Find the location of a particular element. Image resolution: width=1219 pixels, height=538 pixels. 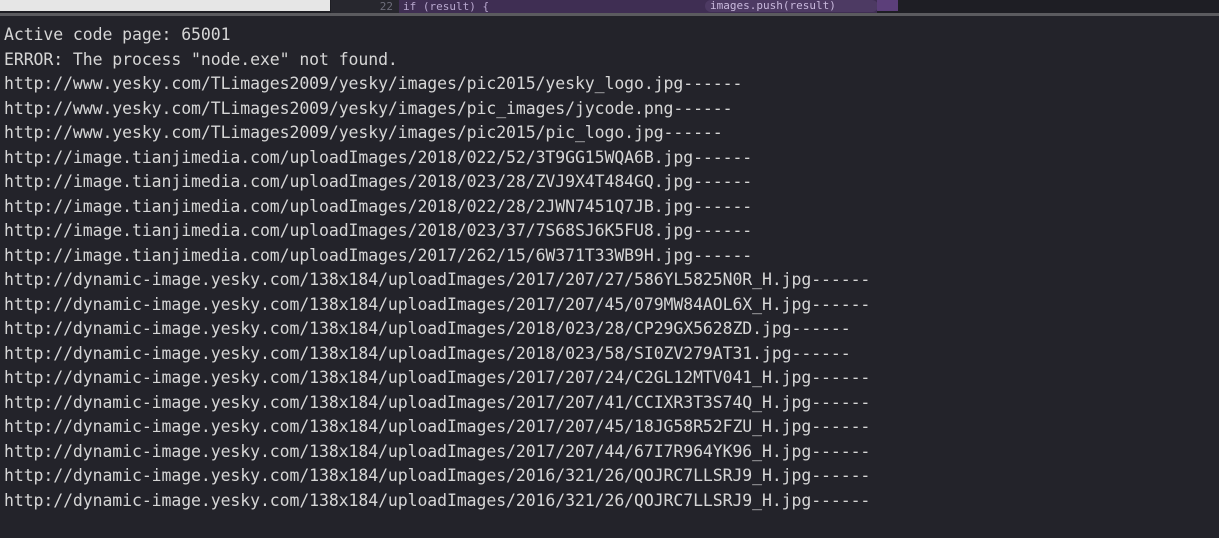

editor-sliver-line-number: 22 is located at coordinates (365, 6).